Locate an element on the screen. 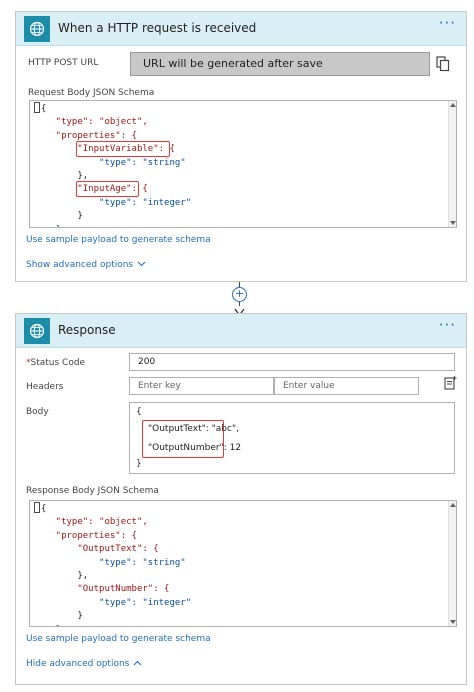 This screenshot has height=692, width=474. http-post-url-field: URL will be generated after save is located at coordinates (280, 64).